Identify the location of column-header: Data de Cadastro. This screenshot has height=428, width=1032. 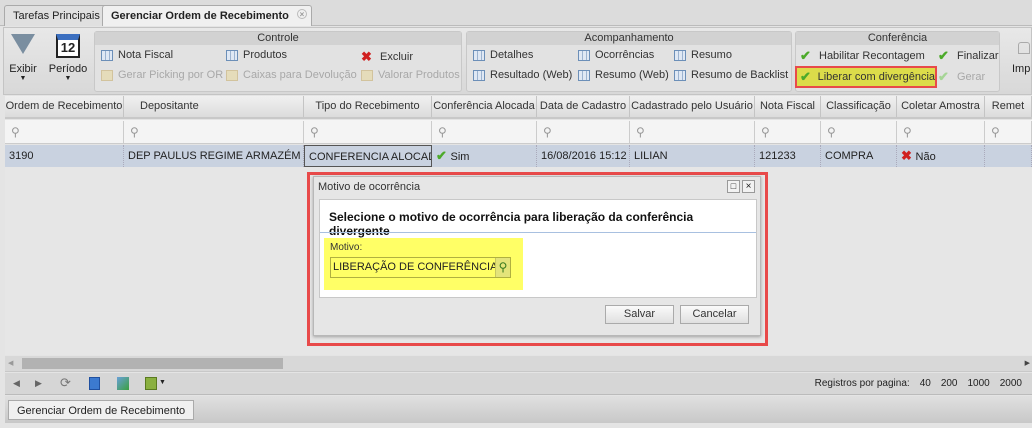
(583, 106).